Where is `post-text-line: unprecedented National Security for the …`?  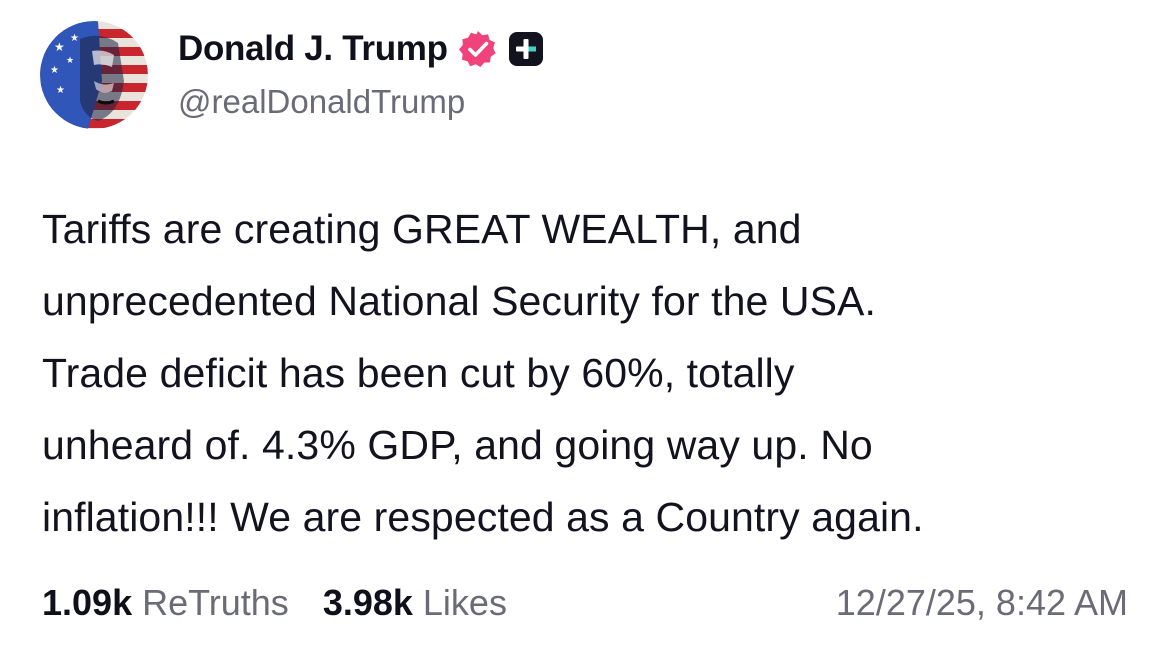
post-text-line: unprecedented National Security for the … is located at coordinates (459, 301).